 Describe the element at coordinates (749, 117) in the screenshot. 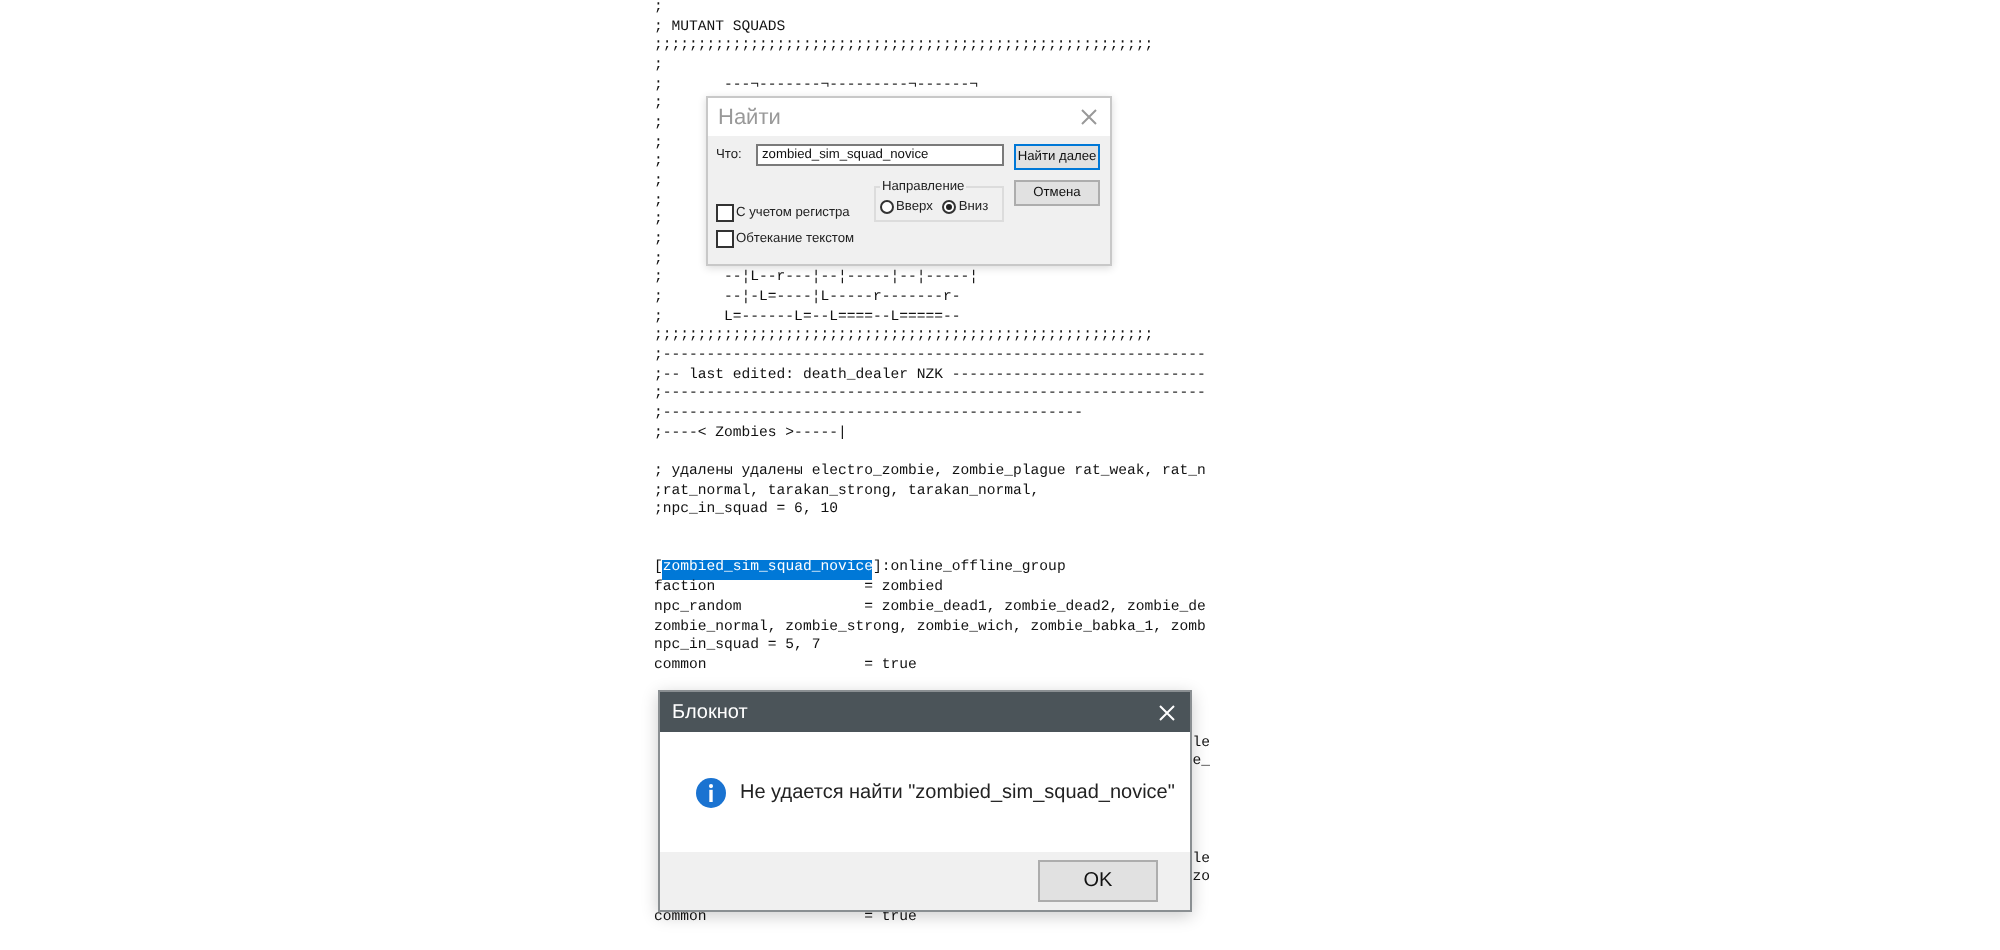

I see `dialog-title: Найти` at that location.